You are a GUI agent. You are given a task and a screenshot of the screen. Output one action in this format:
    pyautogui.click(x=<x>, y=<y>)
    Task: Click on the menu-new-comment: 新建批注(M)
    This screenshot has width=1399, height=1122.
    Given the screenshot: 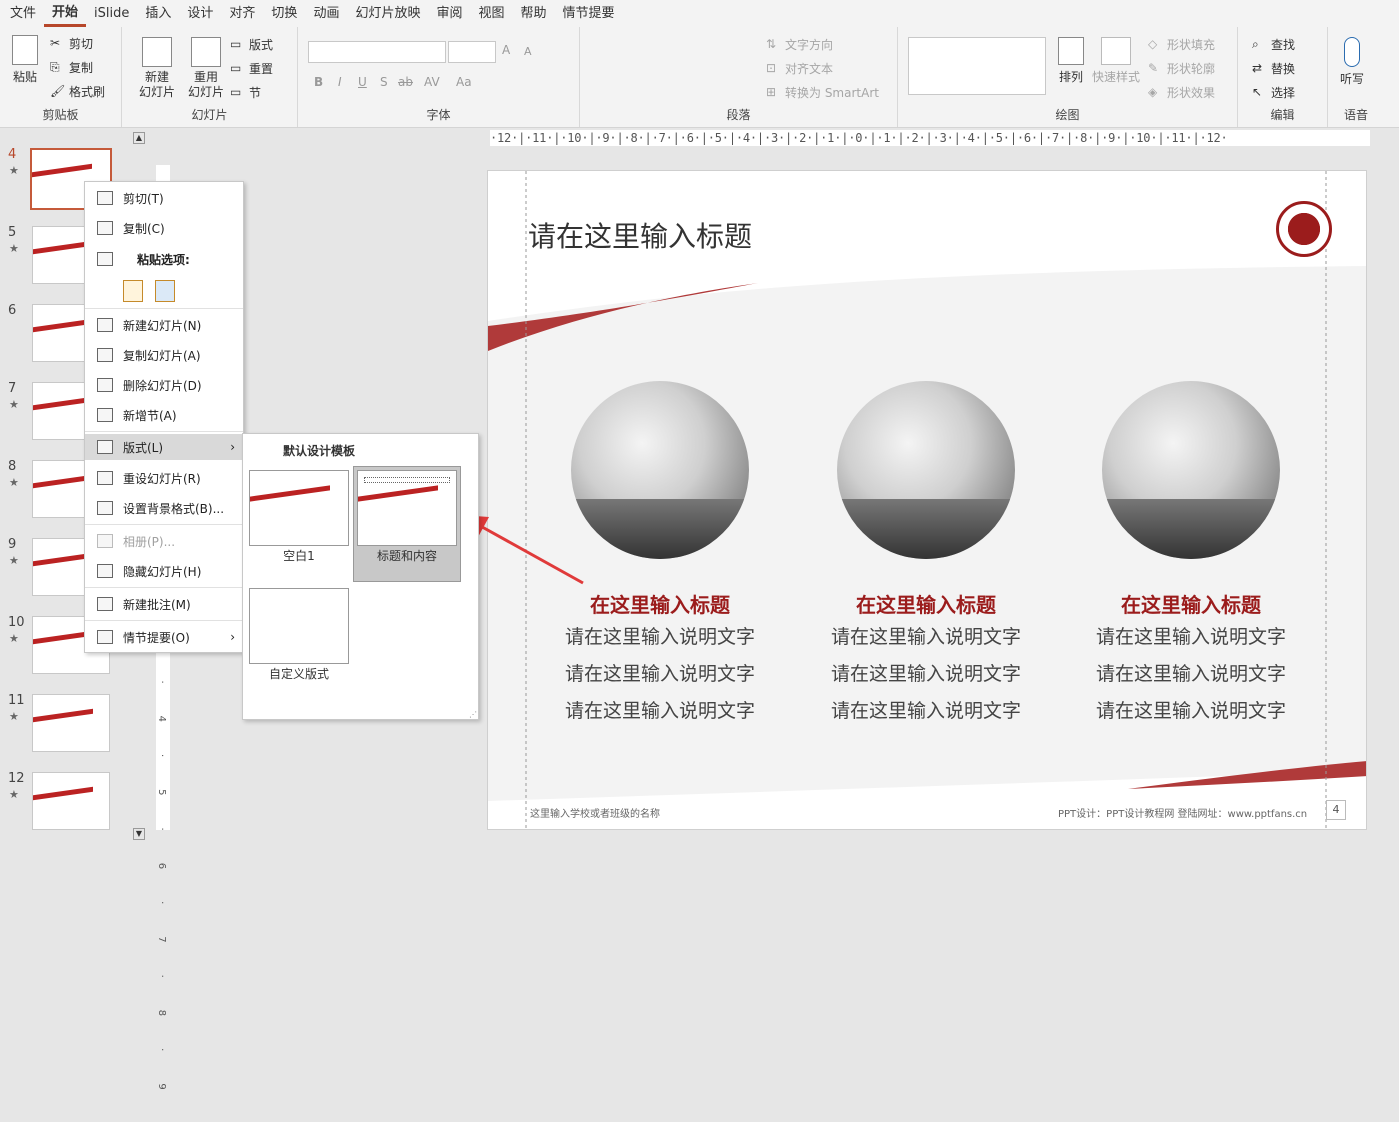 What is the action you would take?
    pyautogui.click(x=164, y=604)
    